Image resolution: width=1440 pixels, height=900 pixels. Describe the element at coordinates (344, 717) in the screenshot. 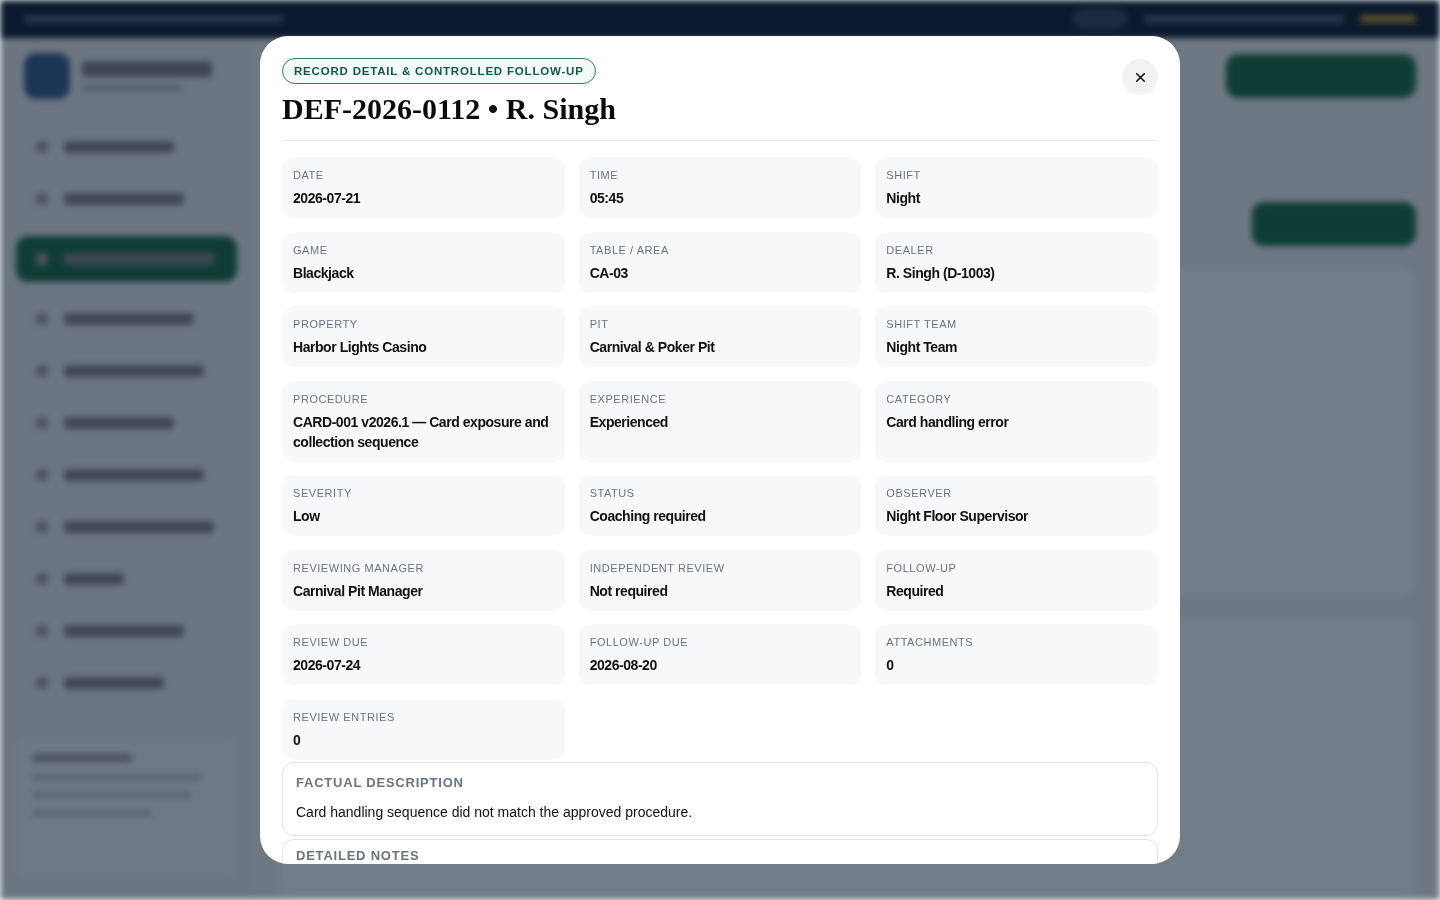

I see `field-label: REVIEW ENTRIES` at that location.